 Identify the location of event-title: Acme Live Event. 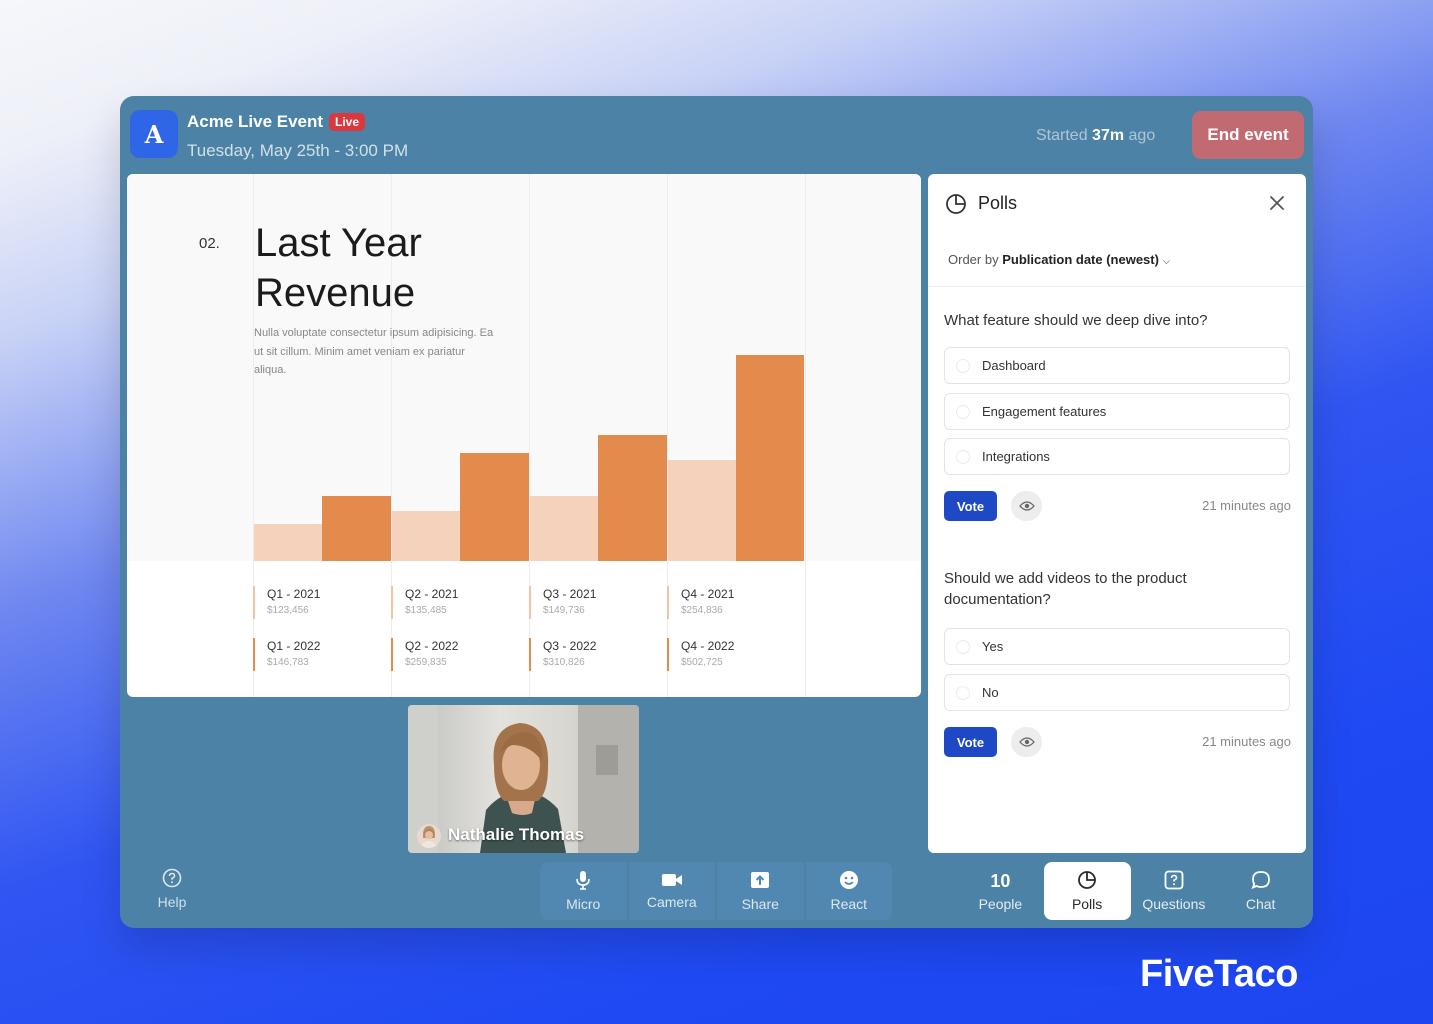
(255, 121).